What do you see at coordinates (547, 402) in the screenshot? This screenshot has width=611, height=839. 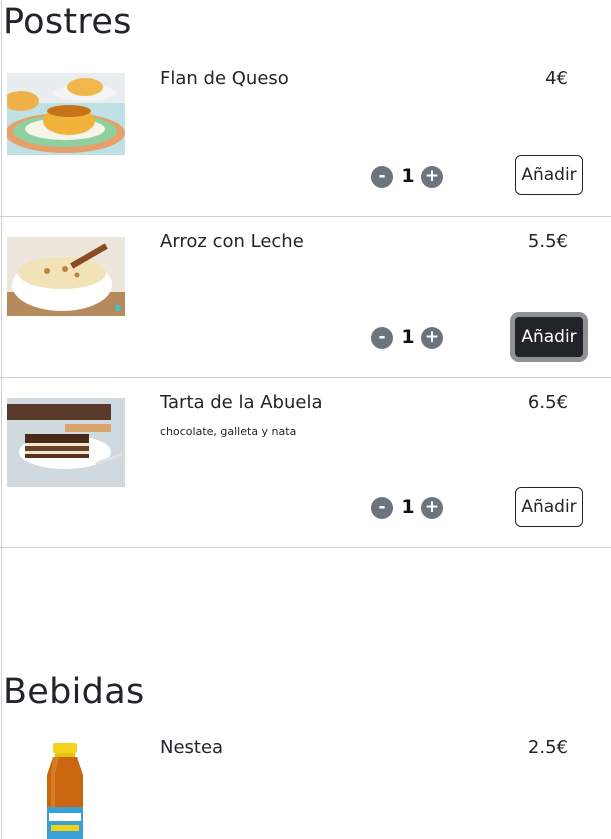 I see `product-price: 6.5€` at bounding box center [547, 402].